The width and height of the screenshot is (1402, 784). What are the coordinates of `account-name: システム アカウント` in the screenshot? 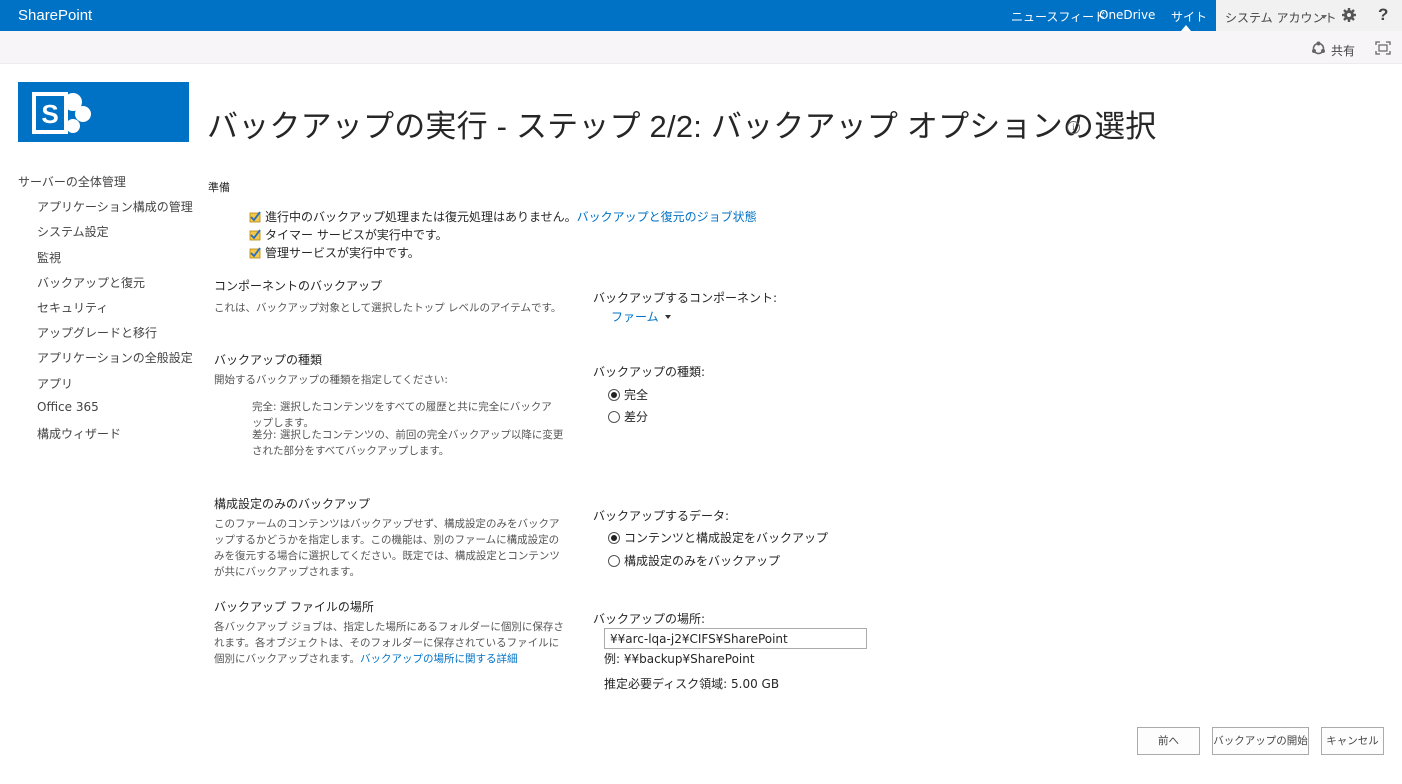 It's located at (1280, 17).